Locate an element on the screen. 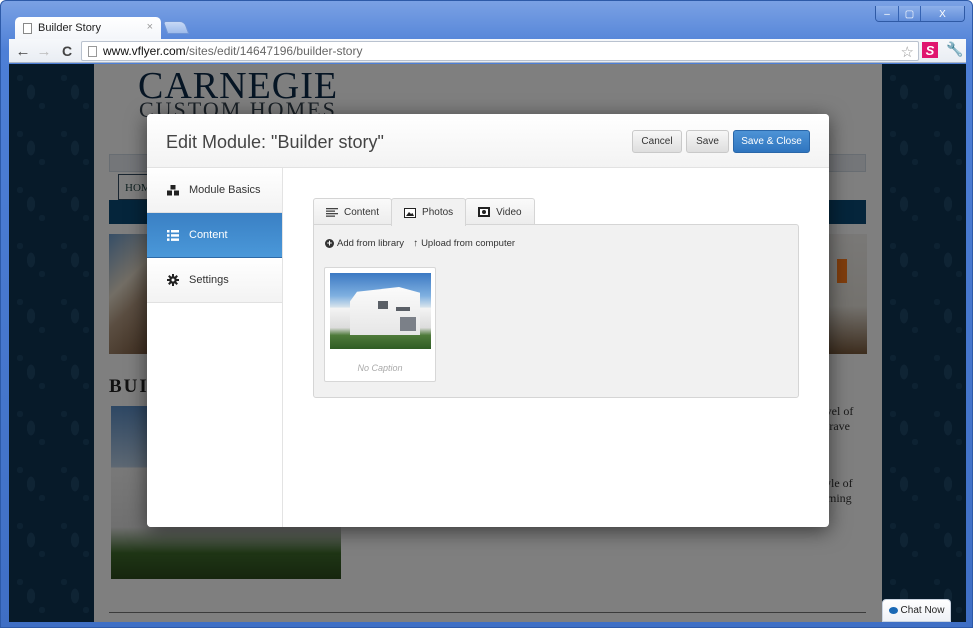  text-lines-icon is located at coordinates (332, 212).